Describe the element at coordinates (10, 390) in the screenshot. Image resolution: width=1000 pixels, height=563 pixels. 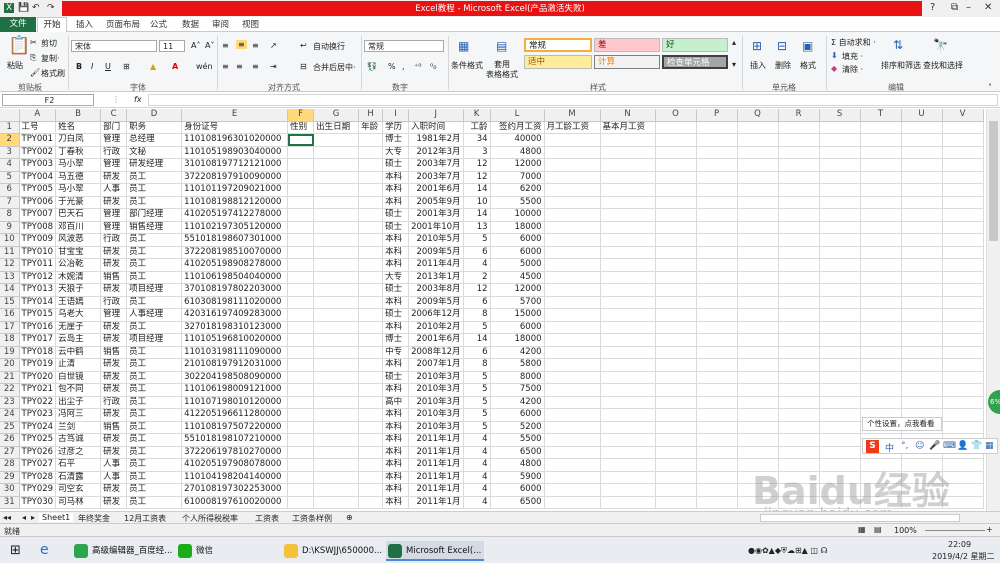
I see `row-header: 22` at that location.